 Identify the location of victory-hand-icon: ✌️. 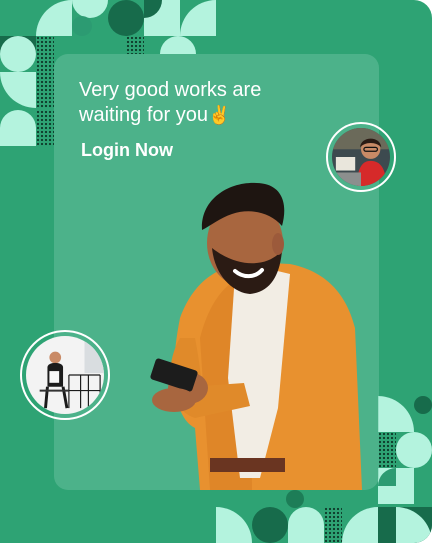
(219, 115).